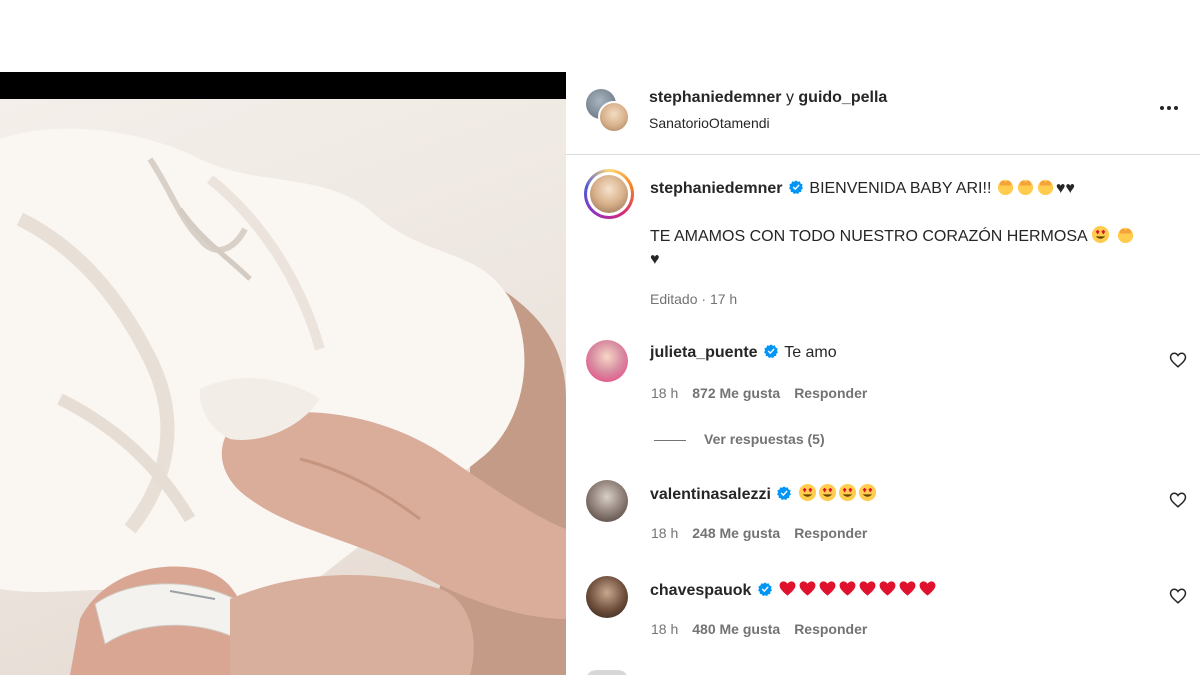 The height and width of the screenshot is (675, 1200). I want to click on comment-row-2: valentinasalezzi, so click(764, 494).